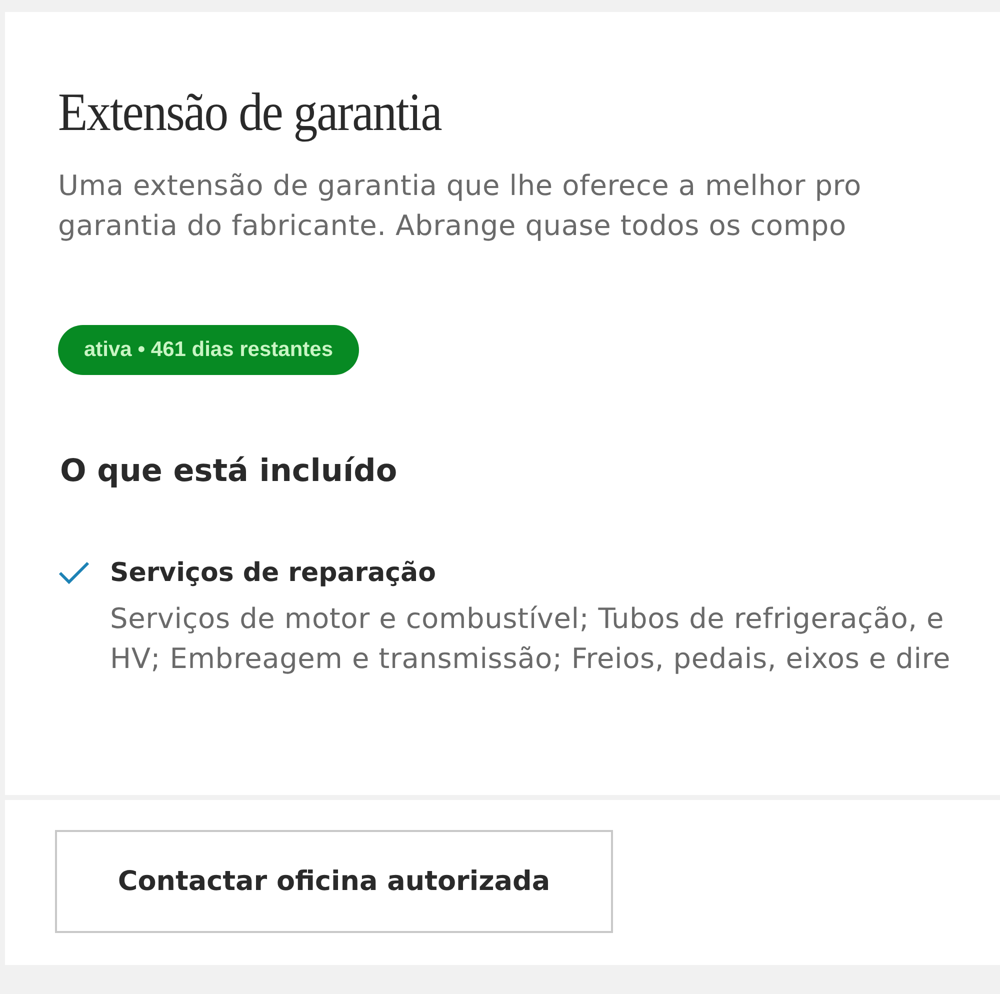 The height and width of the screenshot is (994, 1000). I want to click on contact-button: Contactar oficina autorizada, so click(334, 881).